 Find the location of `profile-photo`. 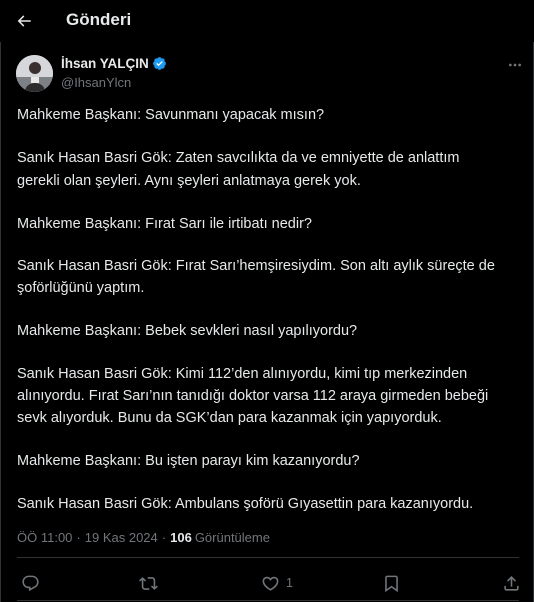

profile-photo is located at coordinates (34, 73).